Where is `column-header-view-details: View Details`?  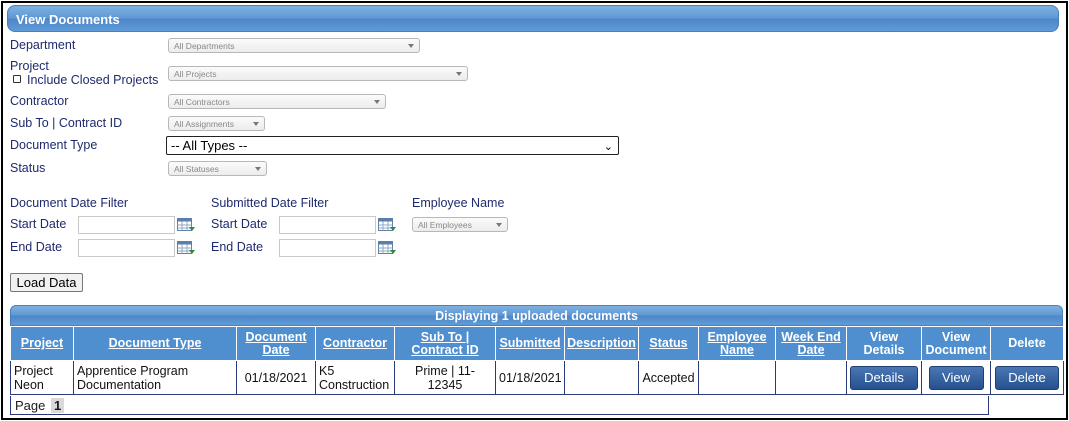 column-header-view-details: View Details is located at coordinates (884, 343).